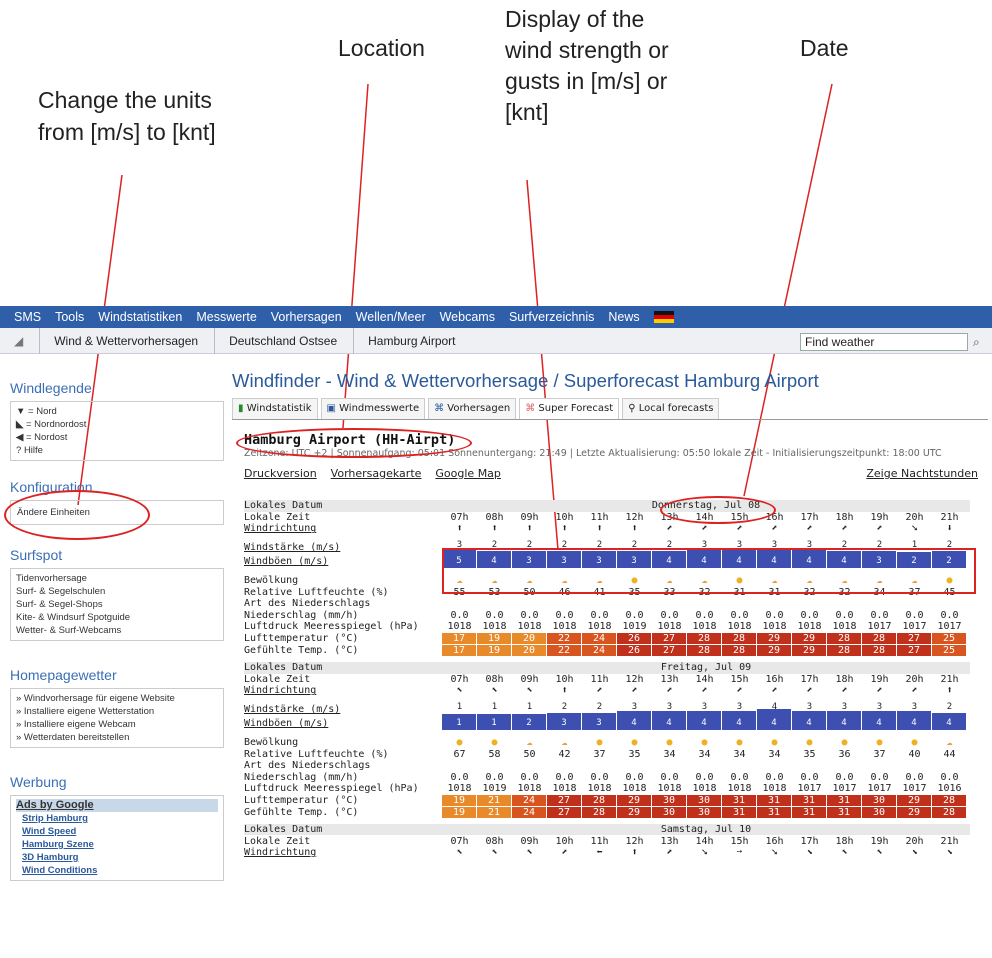 This screenshot has height=958, width=992. I want to click on humidity-cell: 42, so click(564, 754).